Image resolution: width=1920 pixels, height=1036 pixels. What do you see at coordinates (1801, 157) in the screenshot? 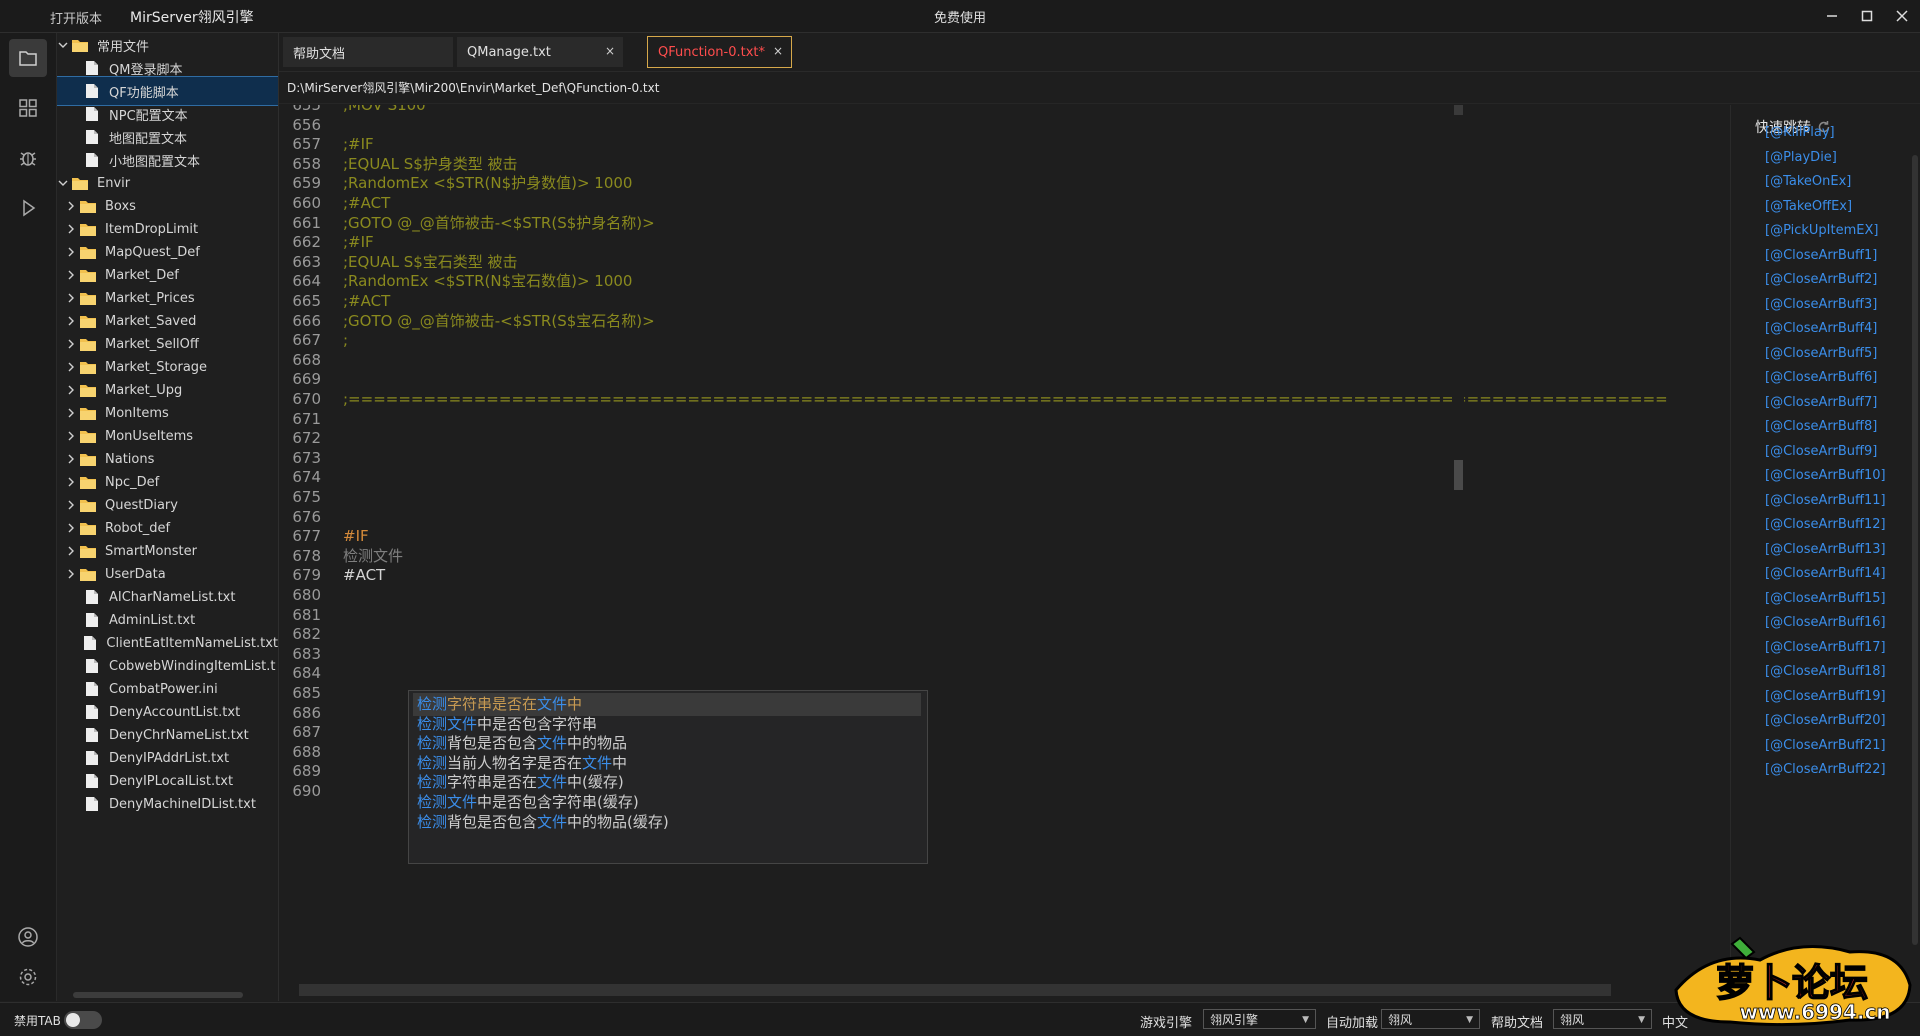
I see `quick-jump-link: [@PlayDie]` at bounding box center [1801, 157].